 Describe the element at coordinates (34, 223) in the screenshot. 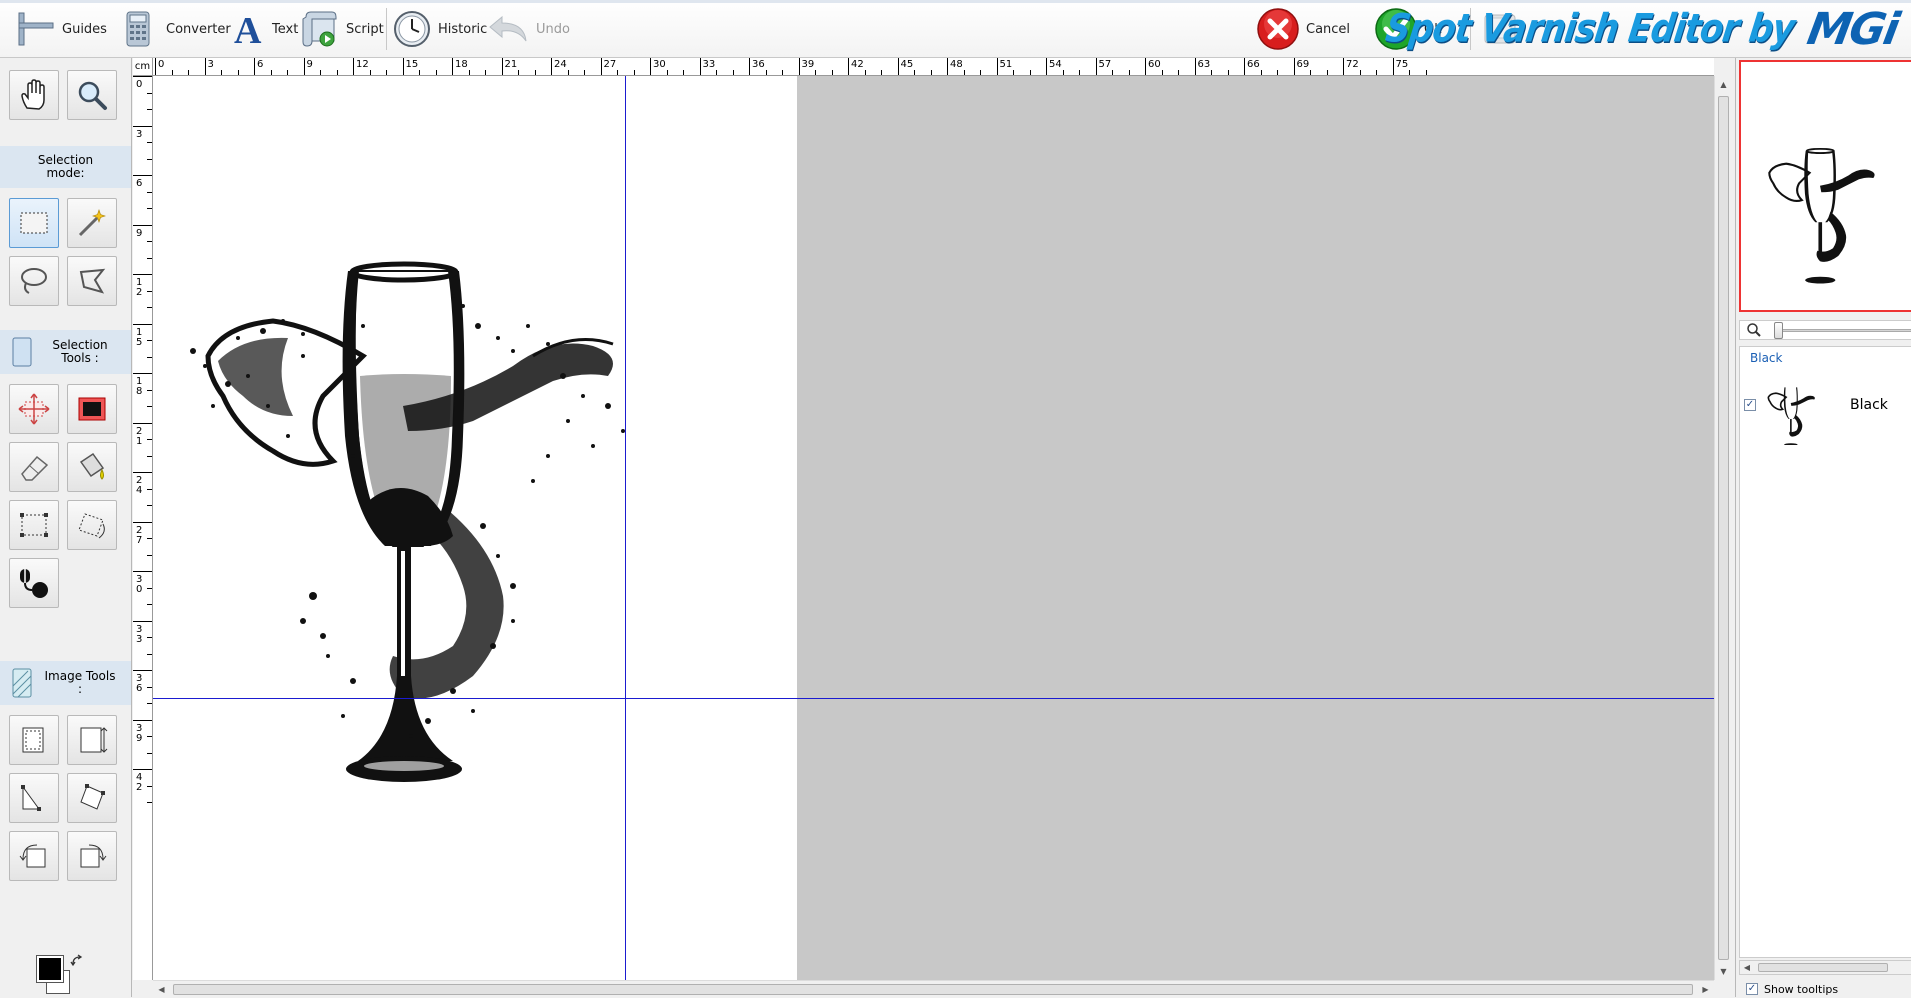

I see `rectangle-select-button` at that location.